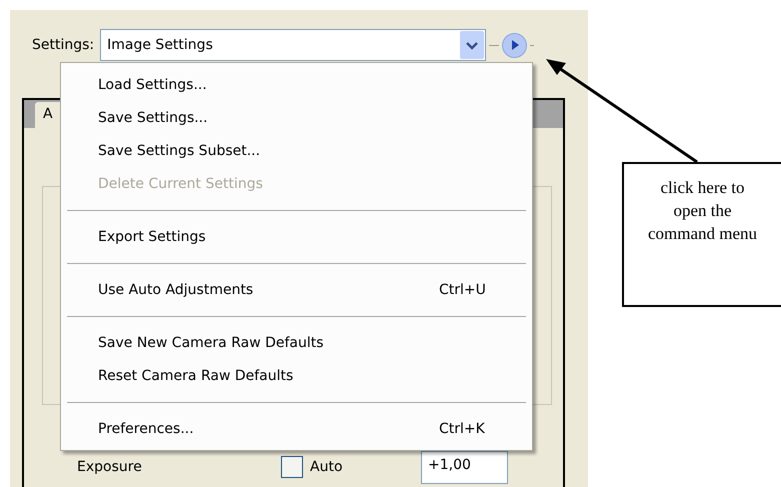 The width and height of the screenshot is (781, 487). Describe the element at coordinates (292, 467) in the screenshot. I see `auto-checkbox` at that location.